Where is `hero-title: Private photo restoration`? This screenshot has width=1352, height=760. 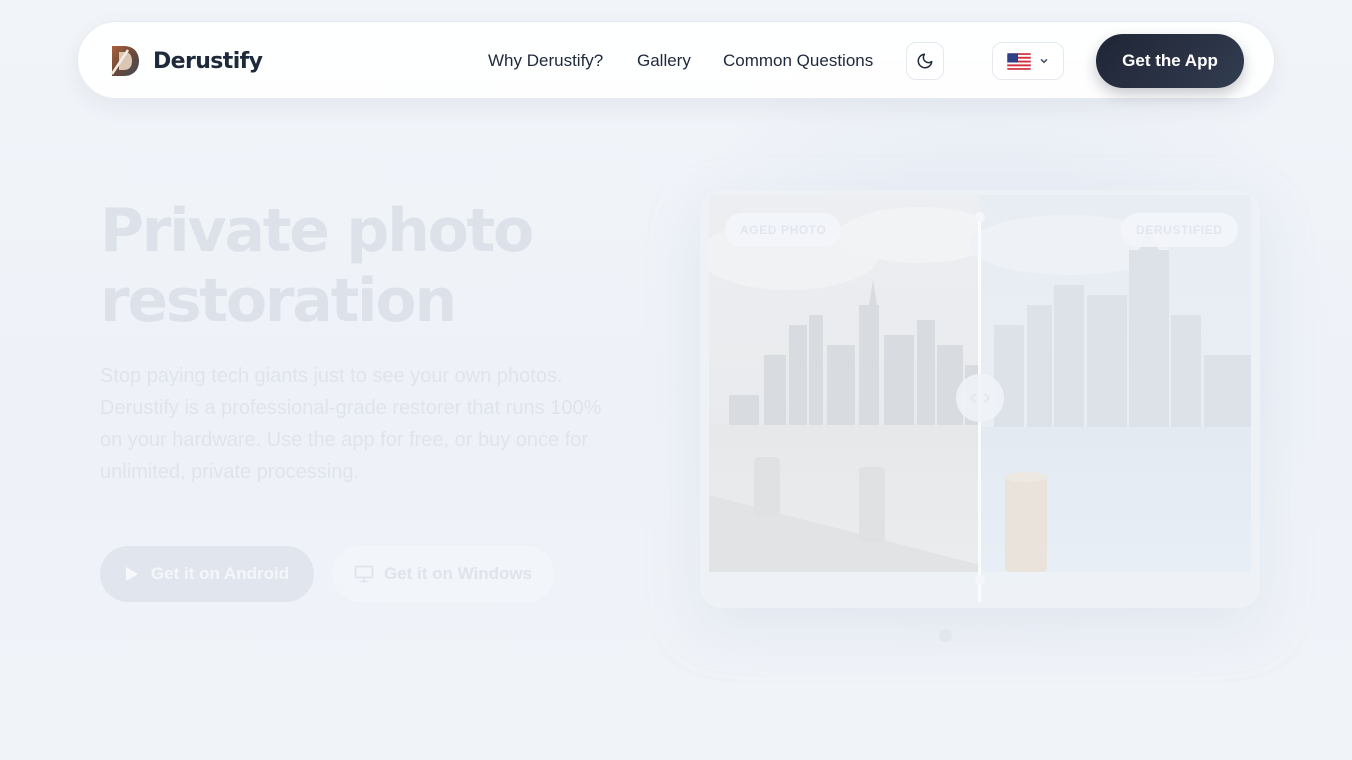 hero-title: Private photo restoration is located at coordinates (380, 266).